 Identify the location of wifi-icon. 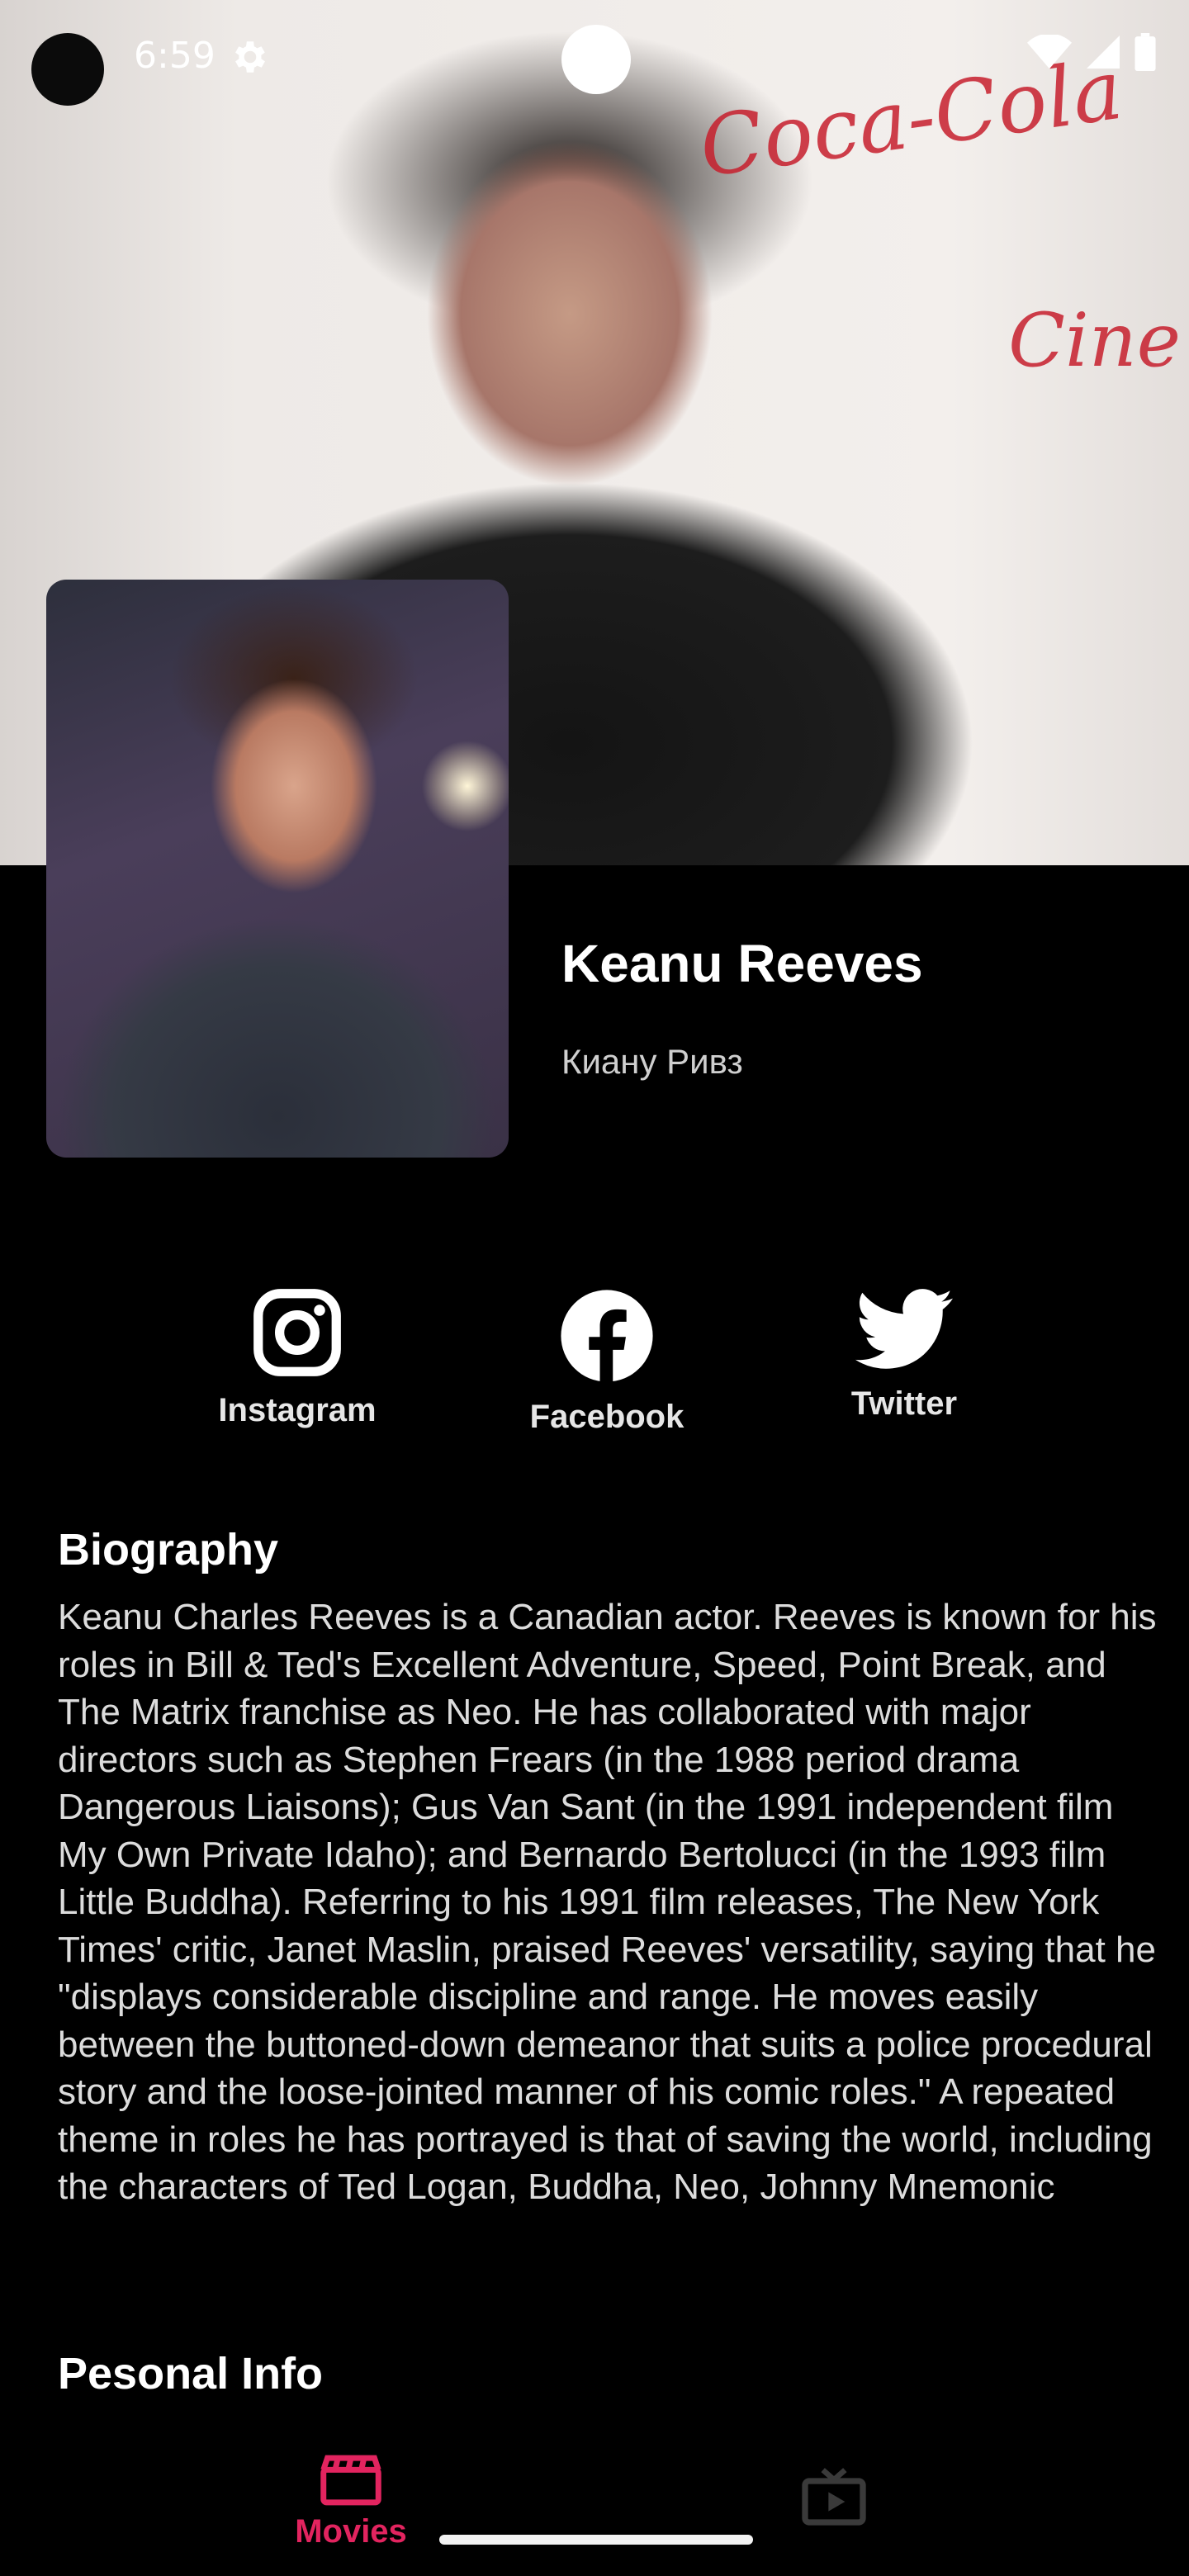
(1049, 52).